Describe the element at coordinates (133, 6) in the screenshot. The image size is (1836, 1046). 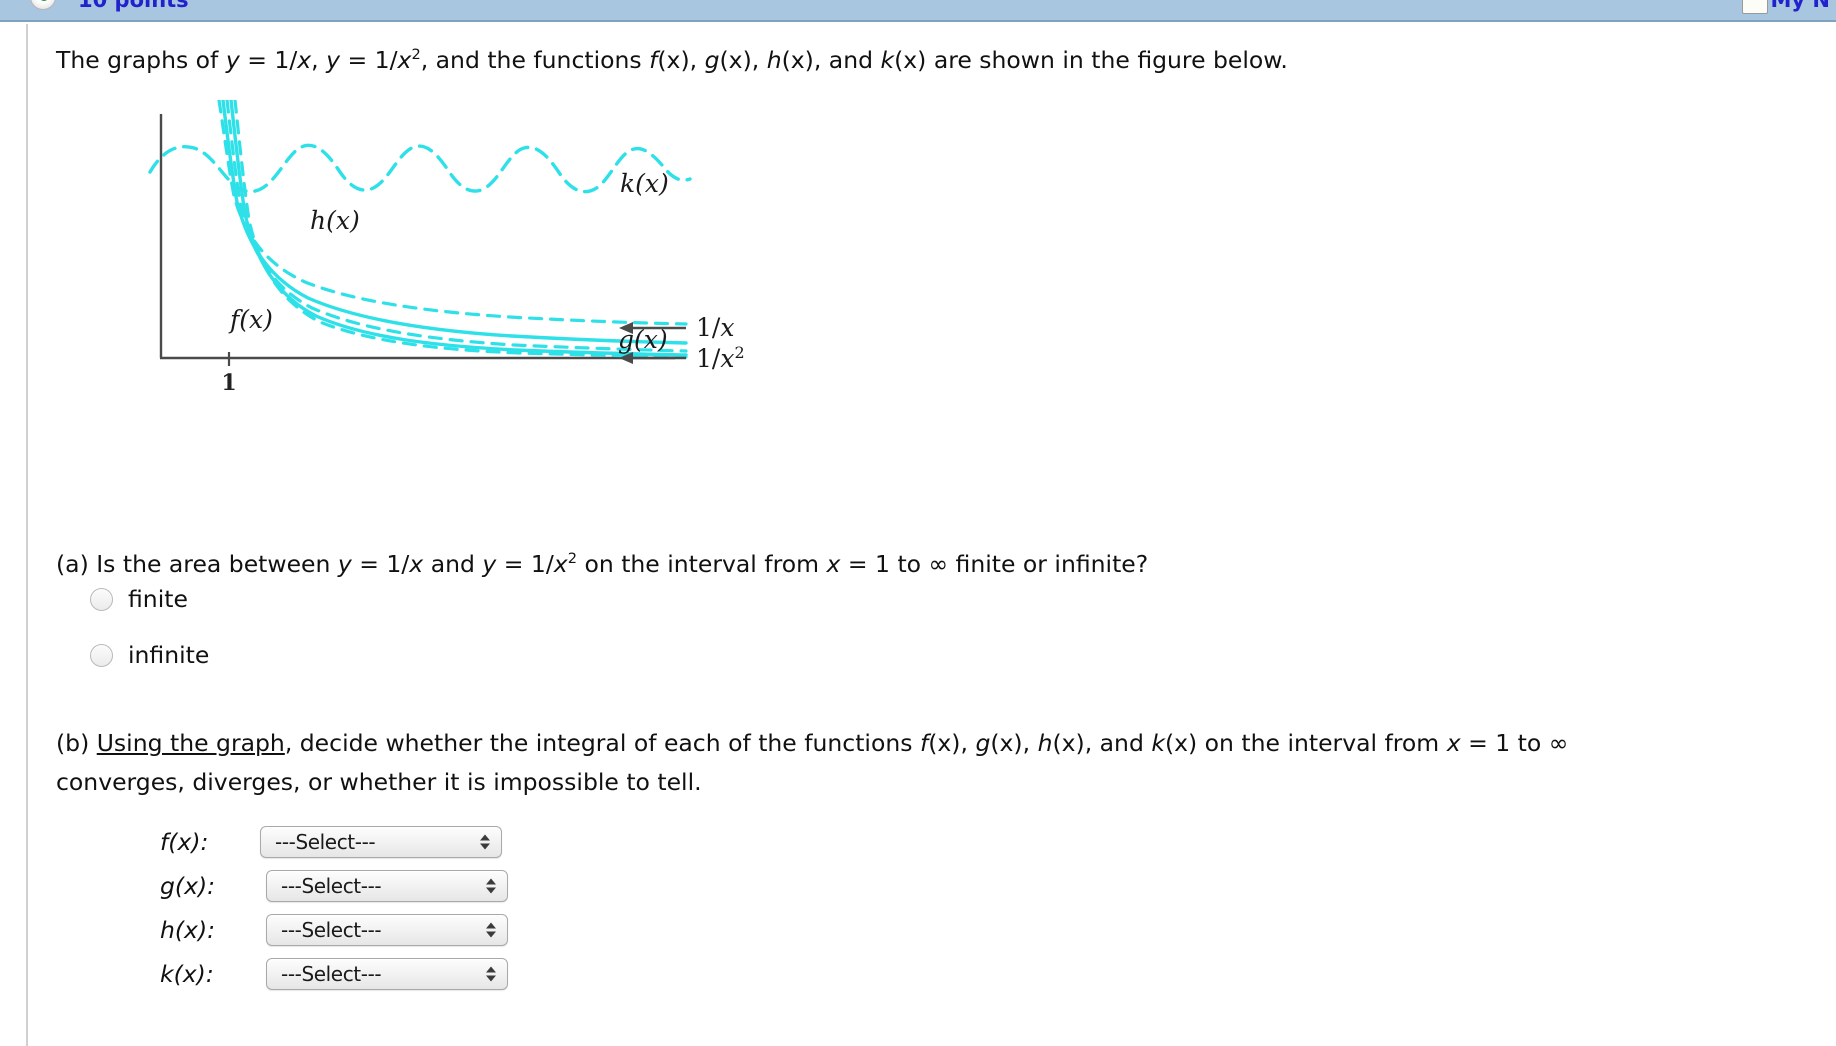
I see `points-label: 10 points` at that location.